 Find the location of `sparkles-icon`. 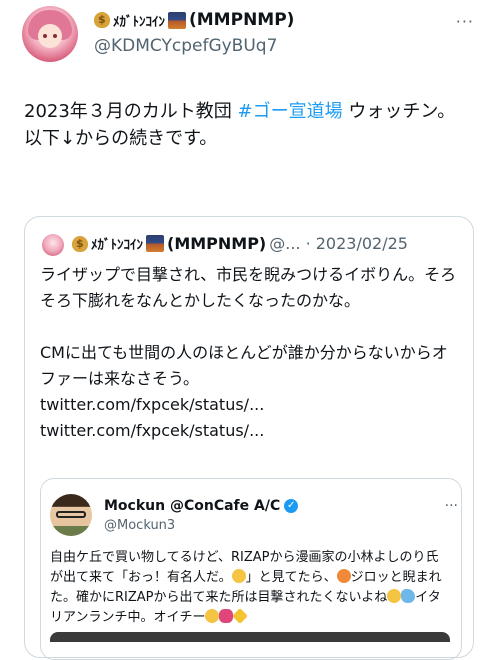

sparkles-icon is located at coordinates (240, 616).